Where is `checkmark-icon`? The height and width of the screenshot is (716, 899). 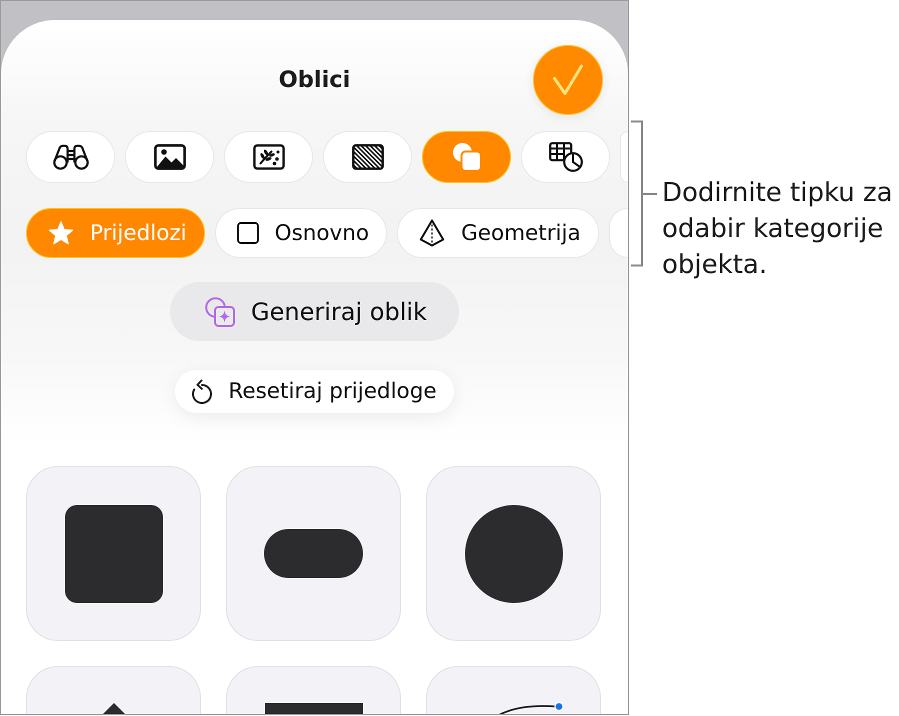 checkmark-icon is located at coordinates (568, 80).